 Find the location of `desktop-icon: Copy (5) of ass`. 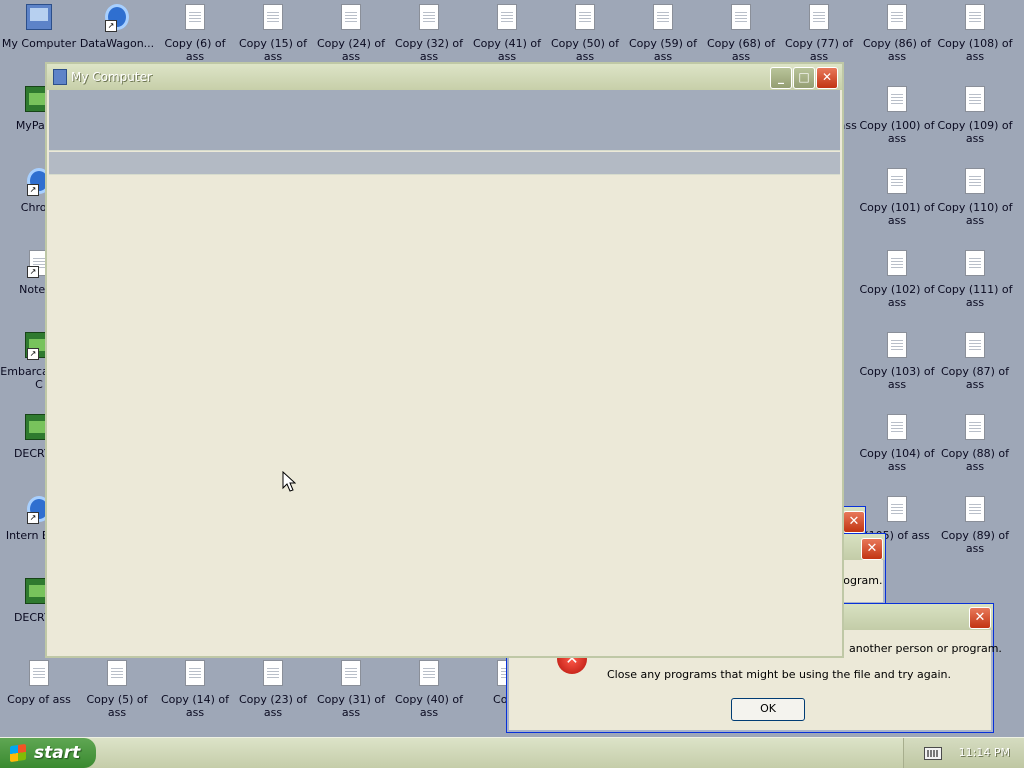

desktop-icon: Copy (5) of ass is located at coordinates (117, 696).